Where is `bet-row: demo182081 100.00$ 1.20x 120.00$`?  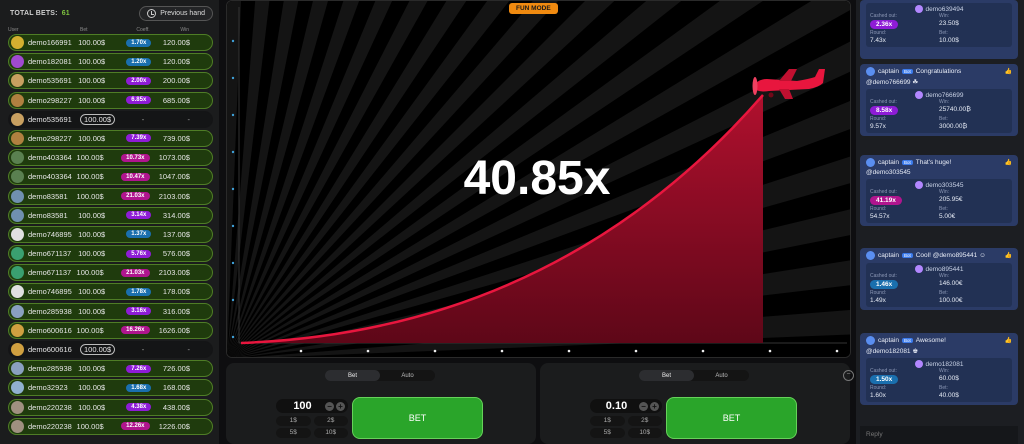
bet-row: demo182081 100.00$ 1.20x 120.00$ is located at coordinates (110, 62).